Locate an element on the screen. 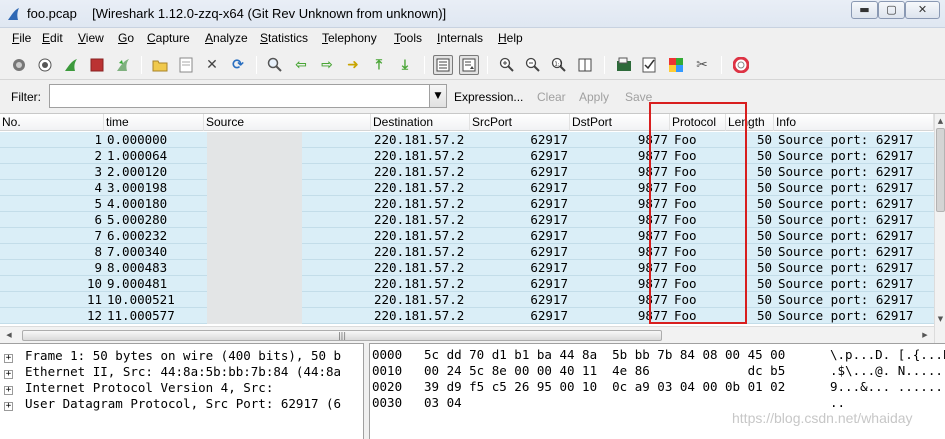  display-filters-icon is located at coordinates (650, 65).